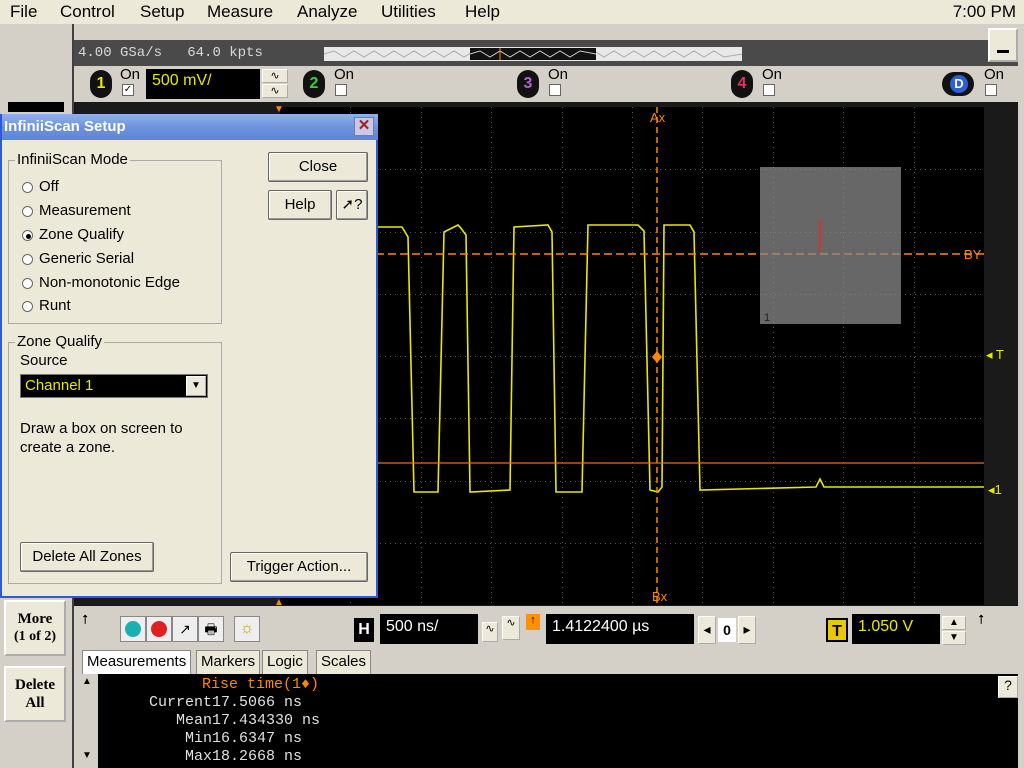 Image resolution: width=1024 pixels, height=768 pixels. What do you see at coordinates (300, 205) in the screenshot?
I see `help-button: Help` at bounding box center [300, 205].